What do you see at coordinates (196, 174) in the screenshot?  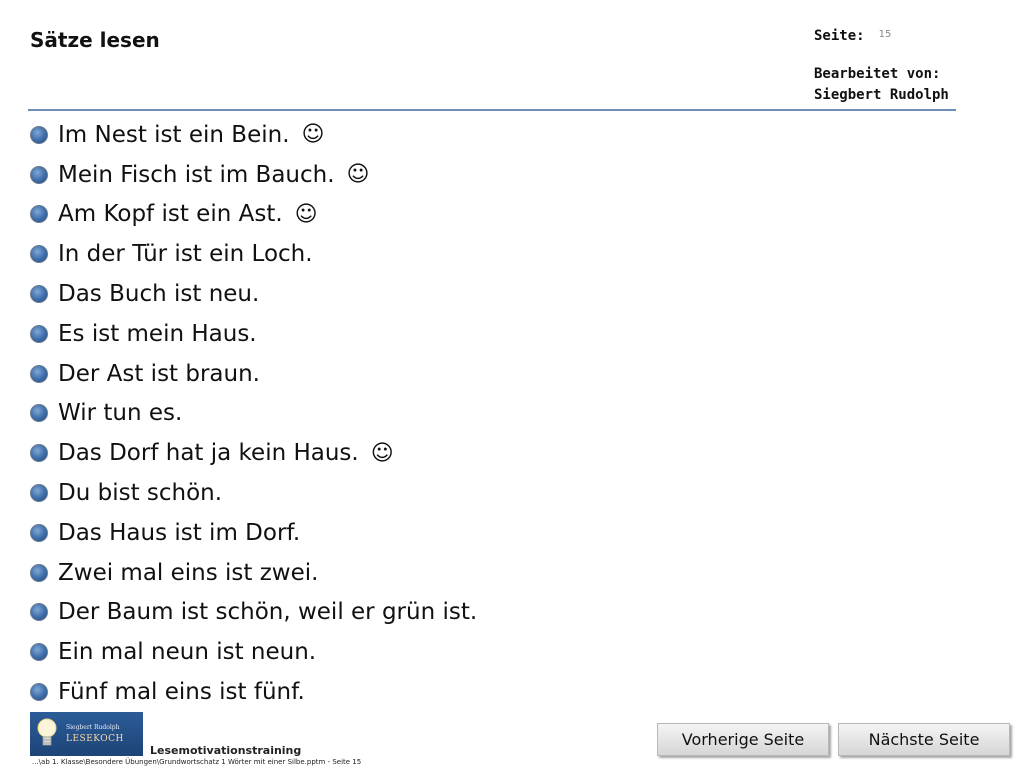 I see `sentence-text: Mein Fisch ist im Bauch.` at bounding box center [196, 174].